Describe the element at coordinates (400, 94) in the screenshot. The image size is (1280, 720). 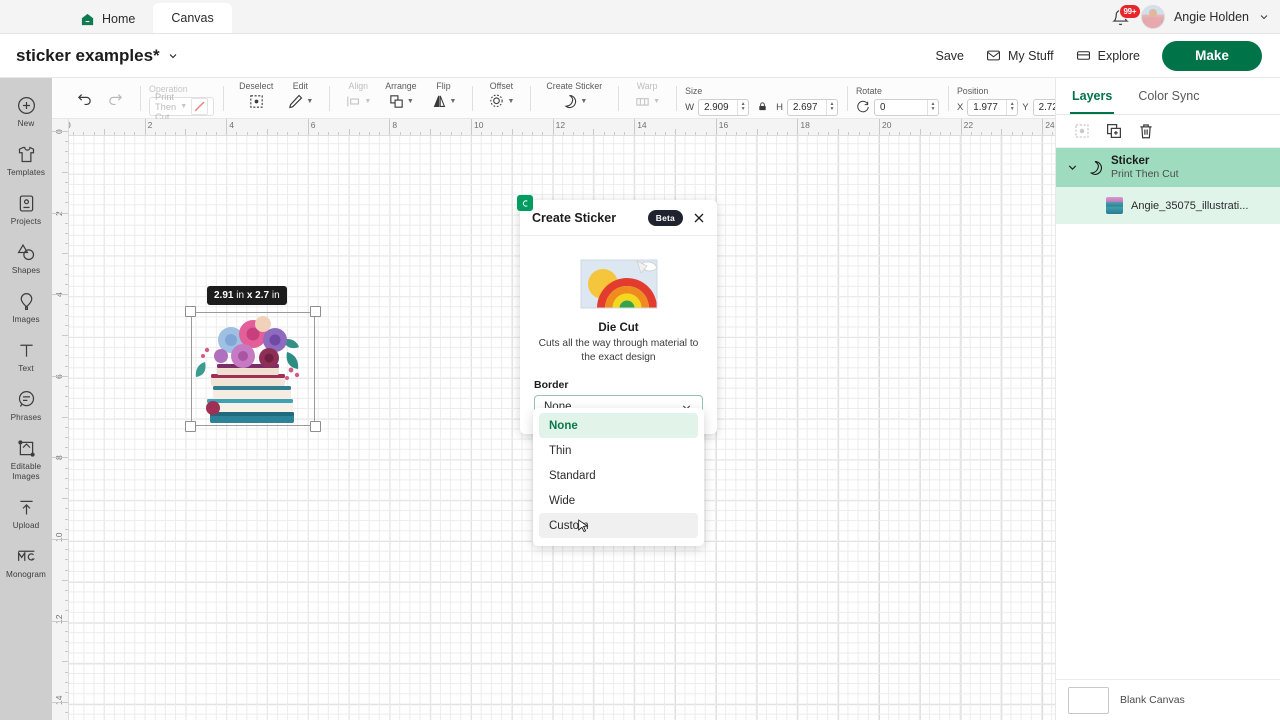
I see `arrange-button: Arrange ▼` at that location.